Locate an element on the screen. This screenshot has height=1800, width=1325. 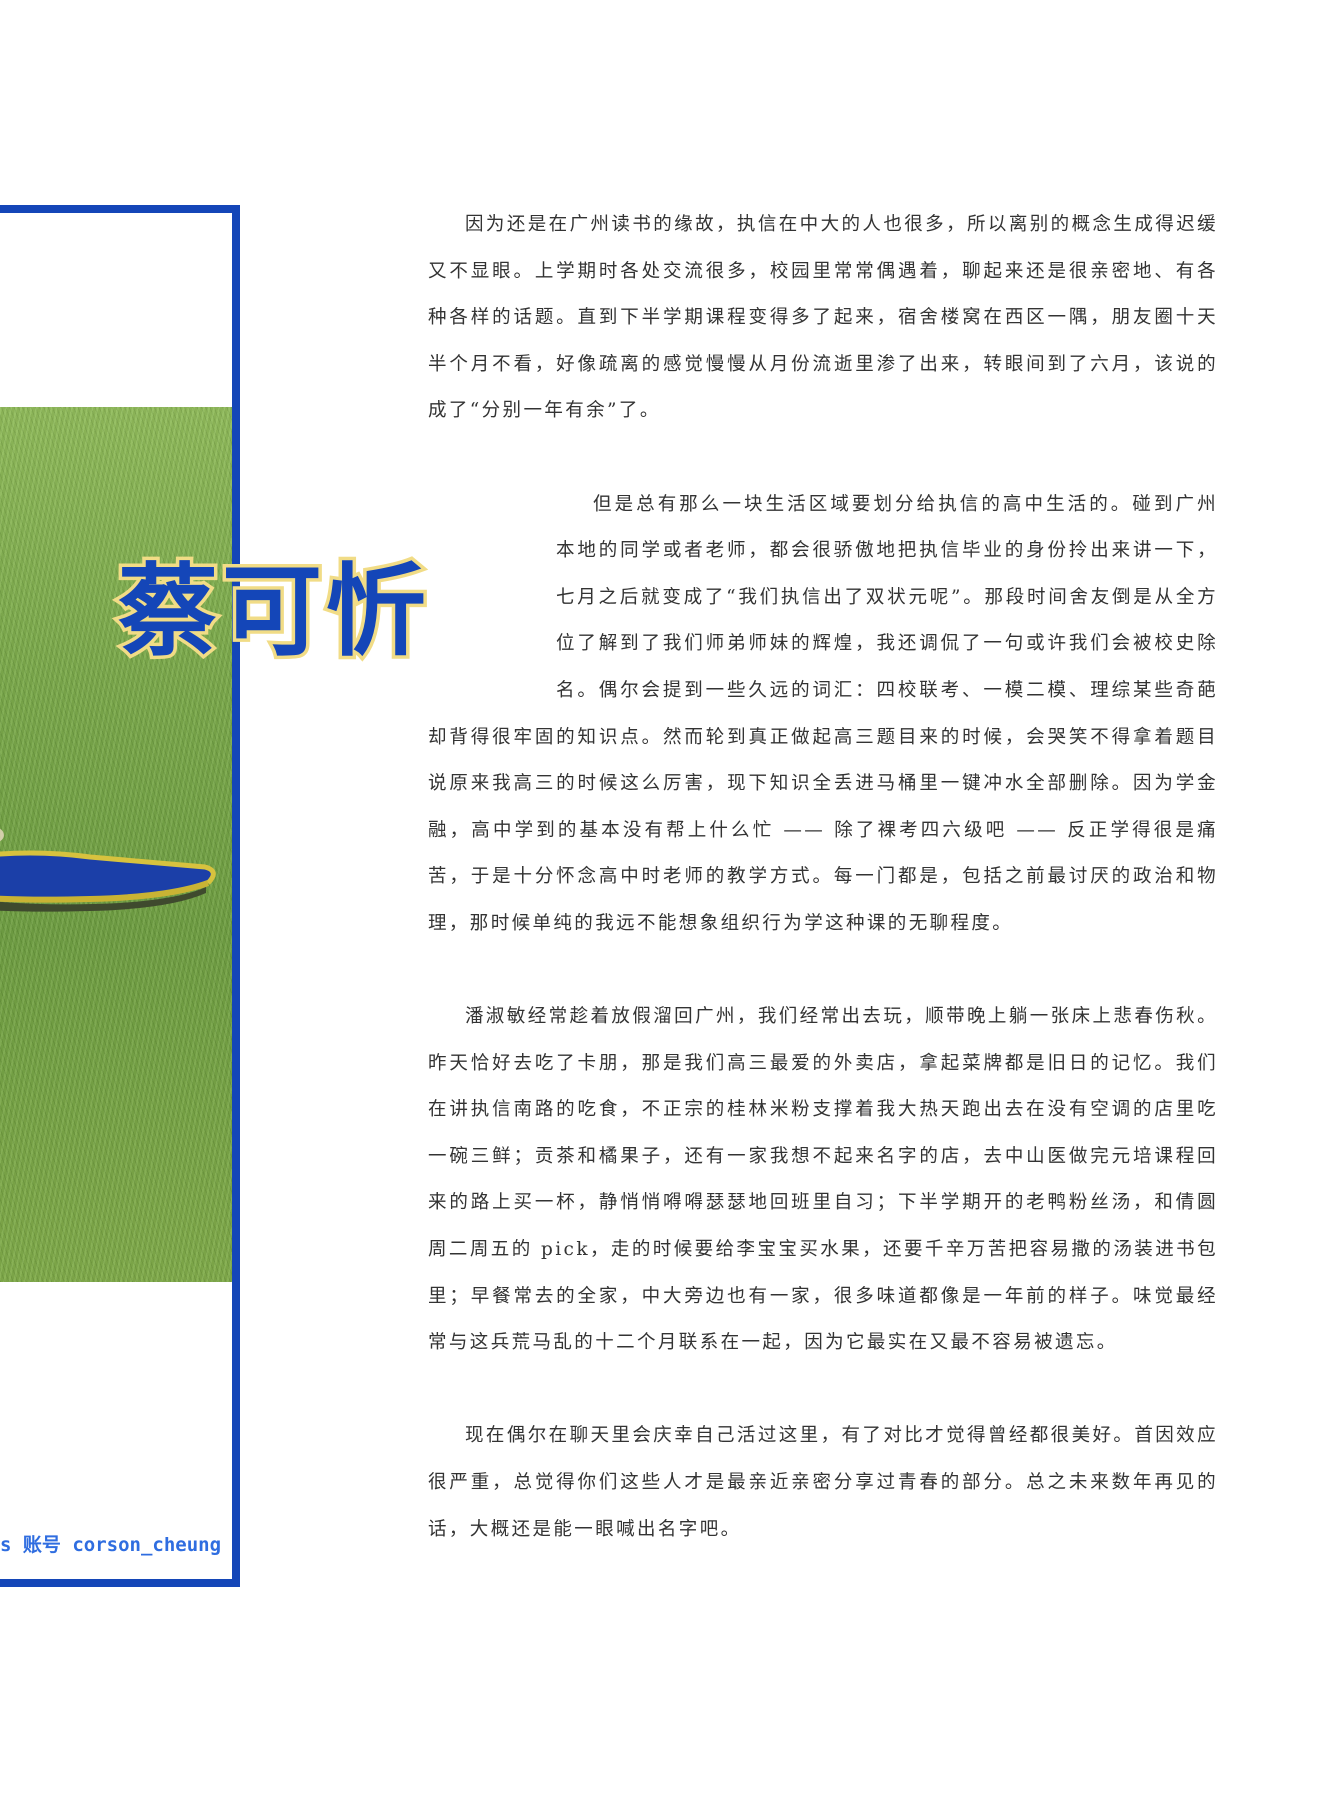
grass-photo is located at coordinates (116, 844).